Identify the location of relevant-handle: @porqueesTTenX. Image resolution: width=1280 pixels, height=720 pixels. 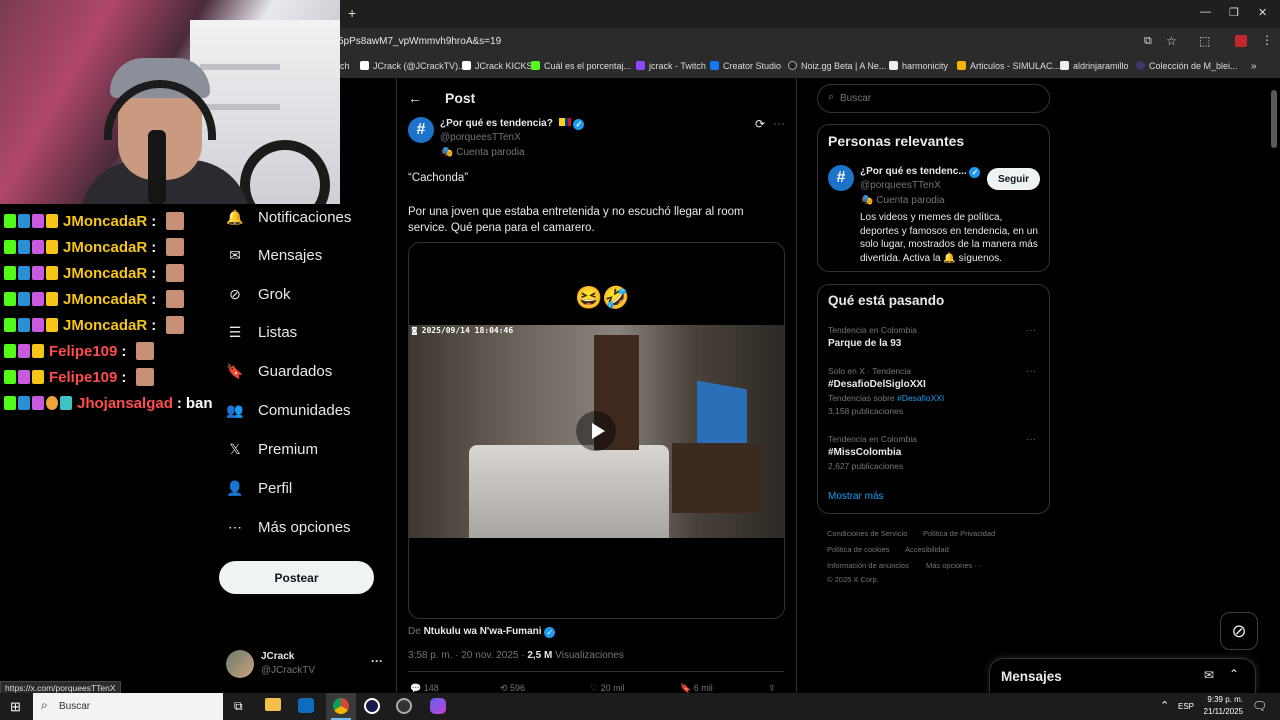
(900, 185).